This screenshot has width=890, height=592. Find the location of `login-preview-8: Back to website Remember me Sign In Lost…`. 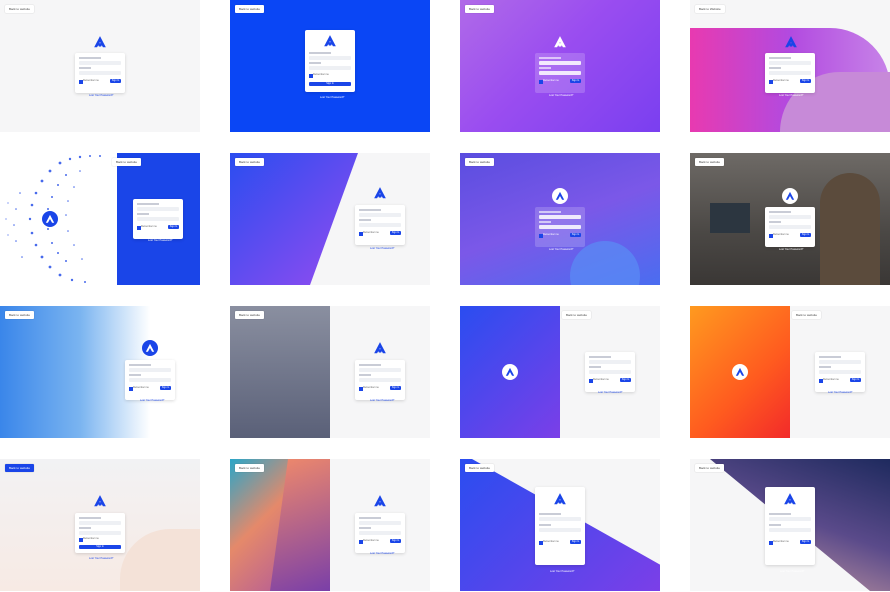

login-preview-8: Back to website Remember me Sign In Lost… is located at coordinates (790, 219).